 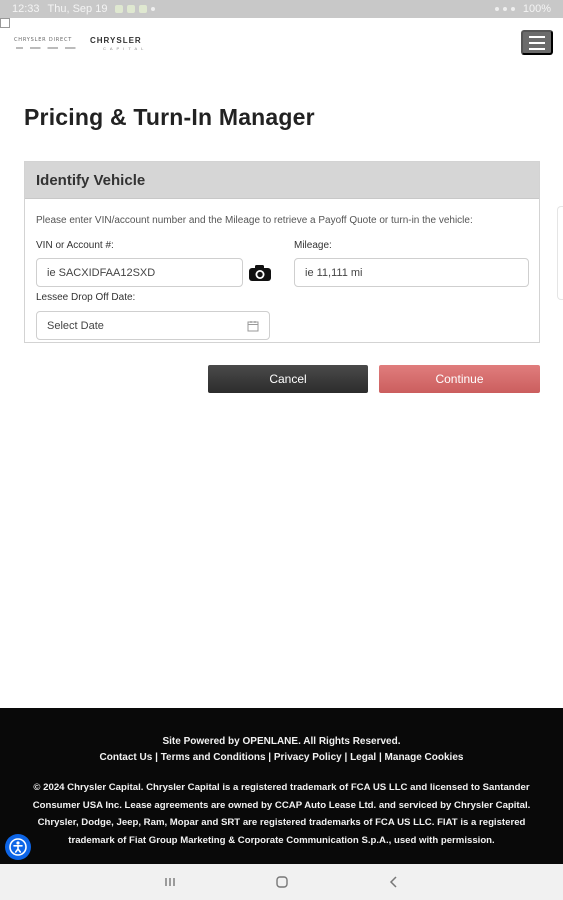 I want to click on brand-main-text: CHRYSLER, so click(x=116, y=40).